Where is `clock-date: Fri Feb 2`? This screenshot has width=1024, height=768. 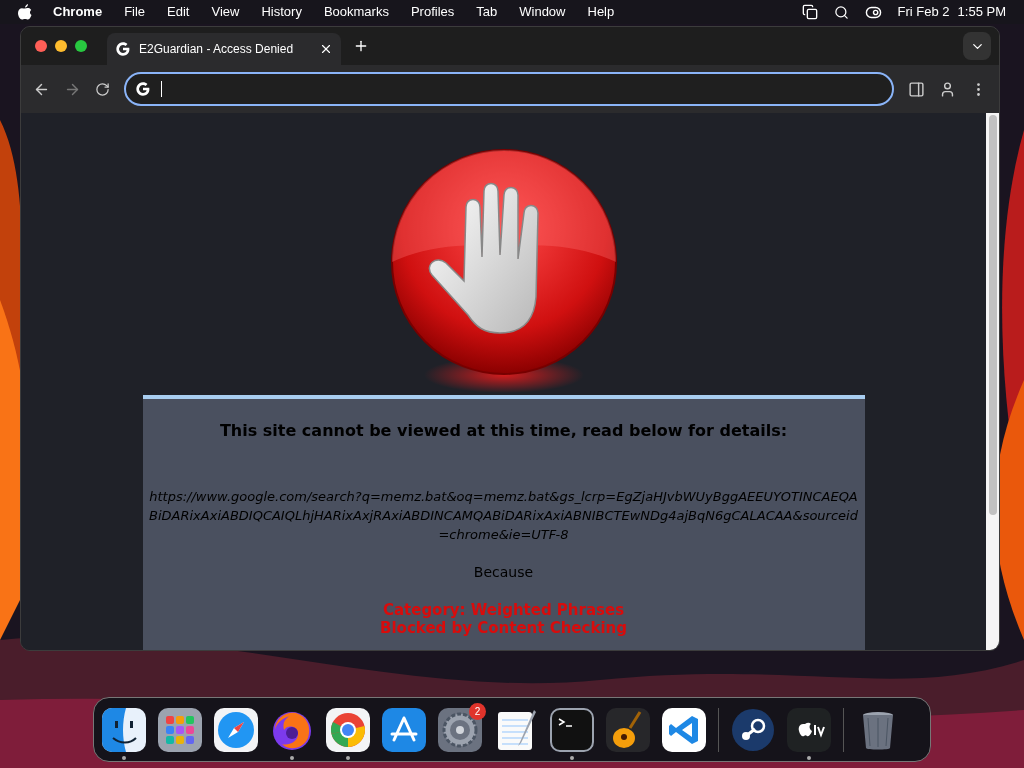
clock-date: Fri Feb 2 is located at coordinates (923, 12).